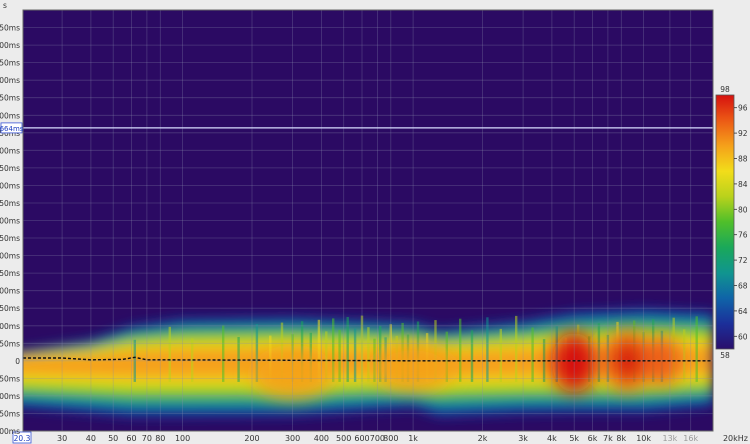 The height and width of the screenshot is (444, 750). I want to click on y-tick-label: 900ms, so click(10, 45).